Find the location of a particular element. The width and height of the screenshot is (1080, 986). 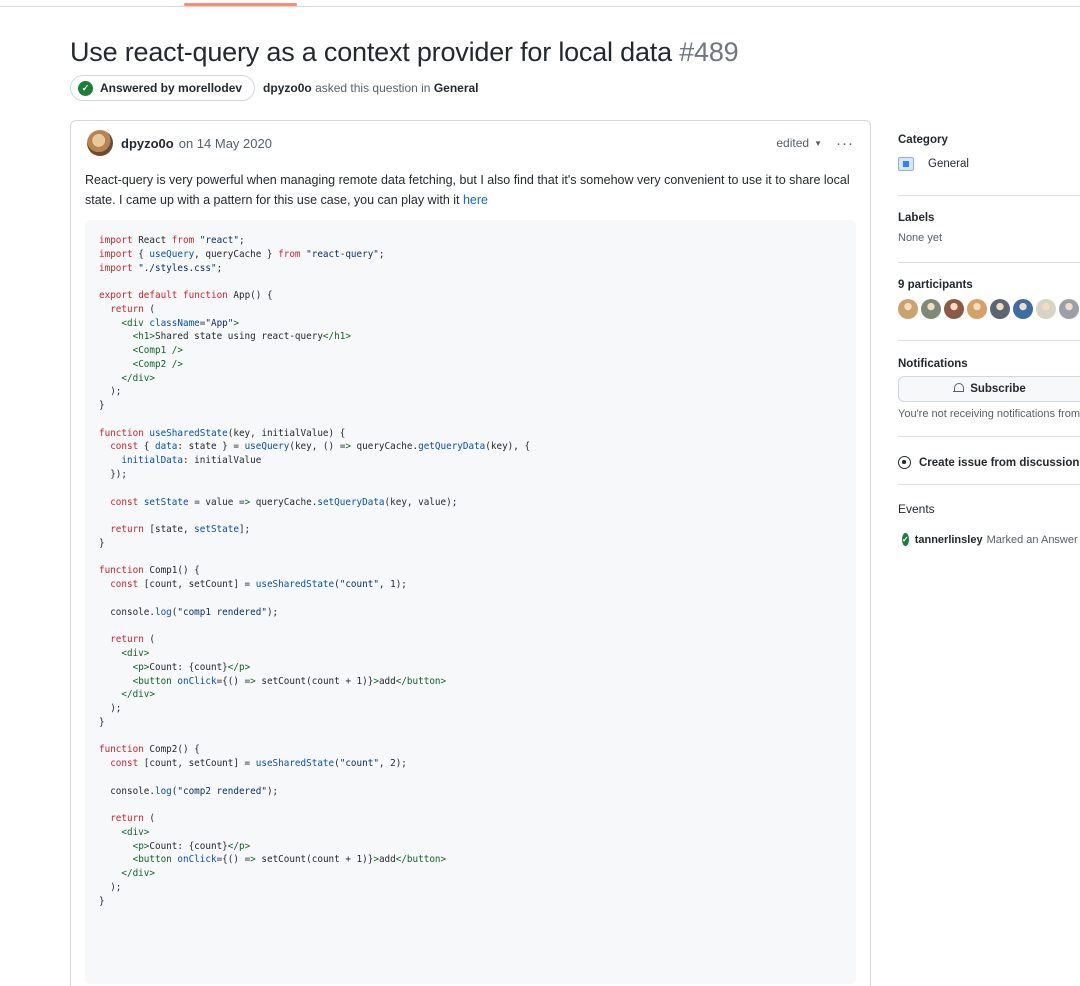

post-author: dpyzo0o is located at coordinates (147, 143).